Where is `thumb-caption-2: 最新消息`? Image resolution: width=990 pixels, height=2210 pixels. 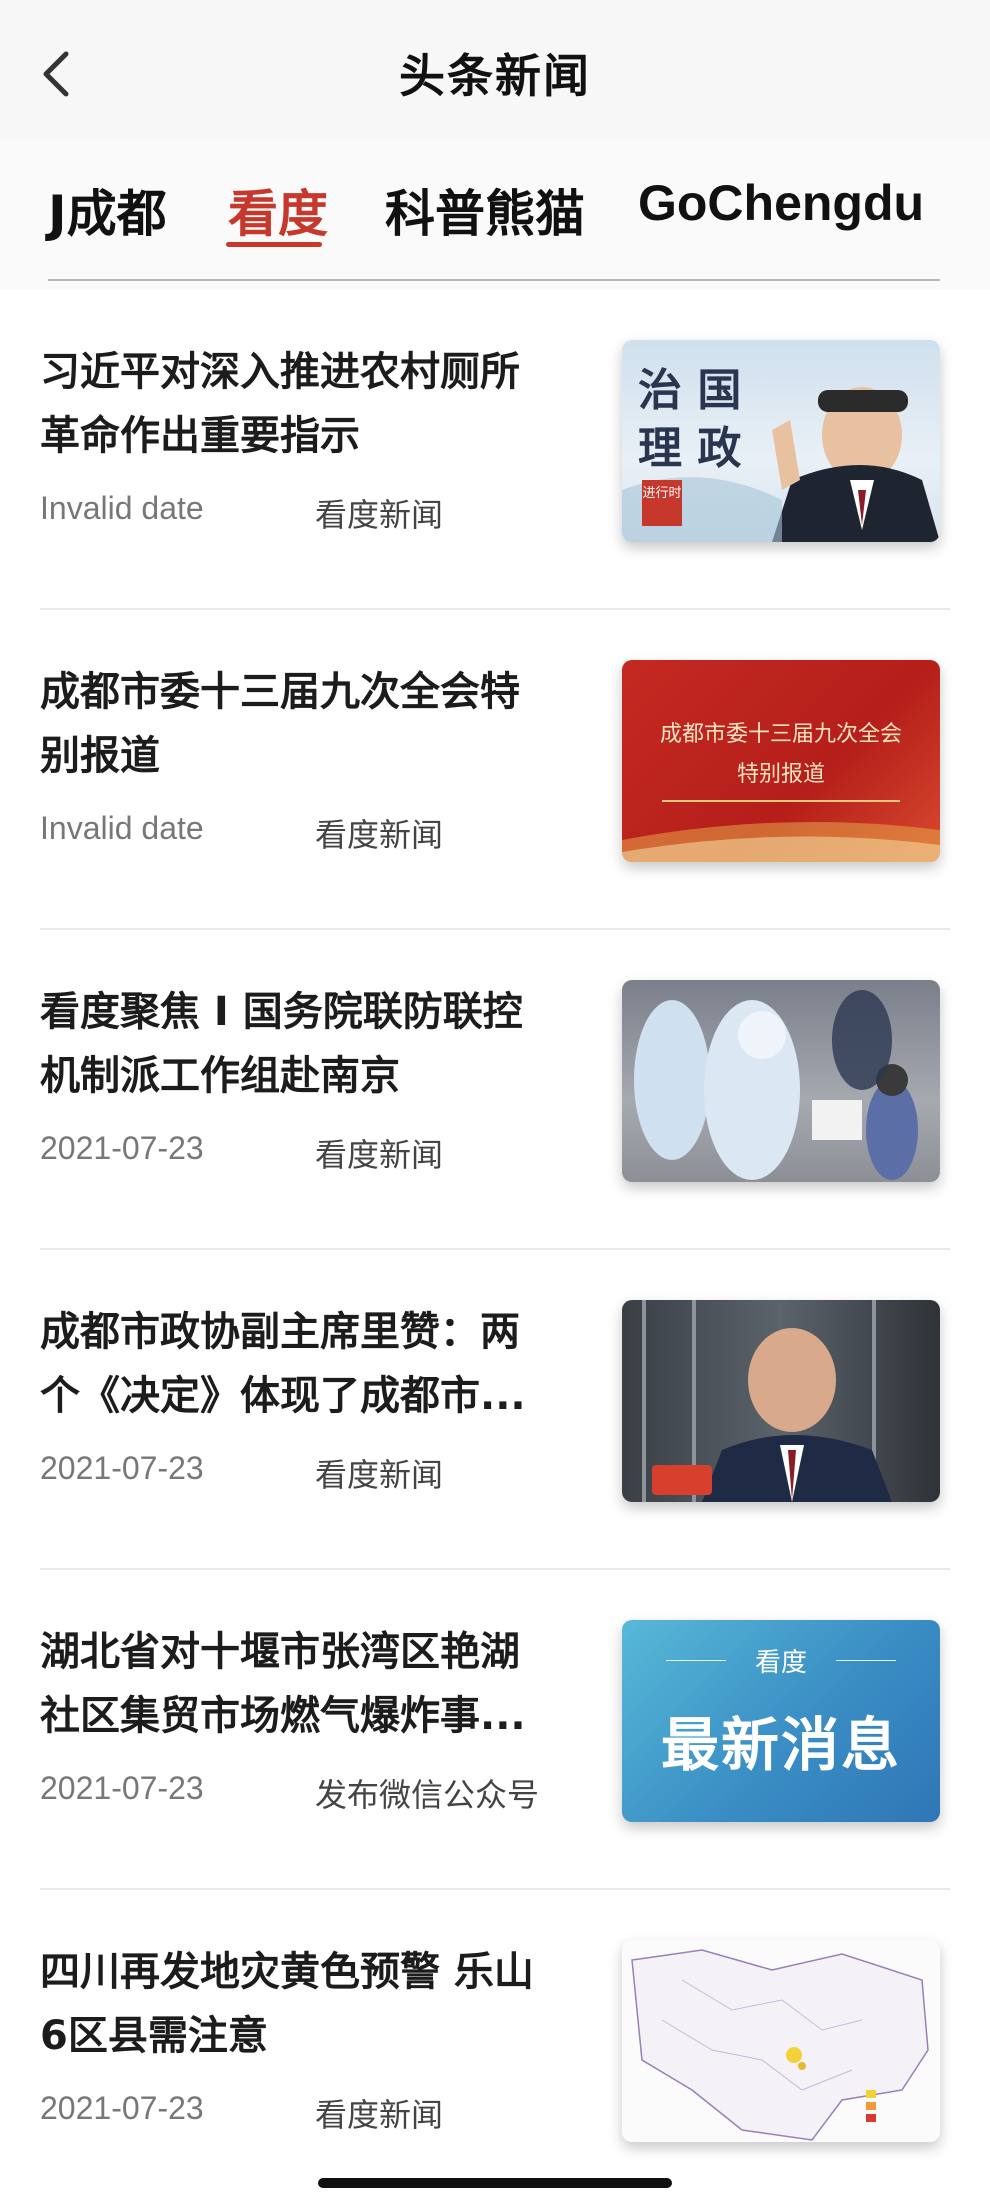 thumb-caption-2: 最新消息 is located at coordinates (780, 1745).